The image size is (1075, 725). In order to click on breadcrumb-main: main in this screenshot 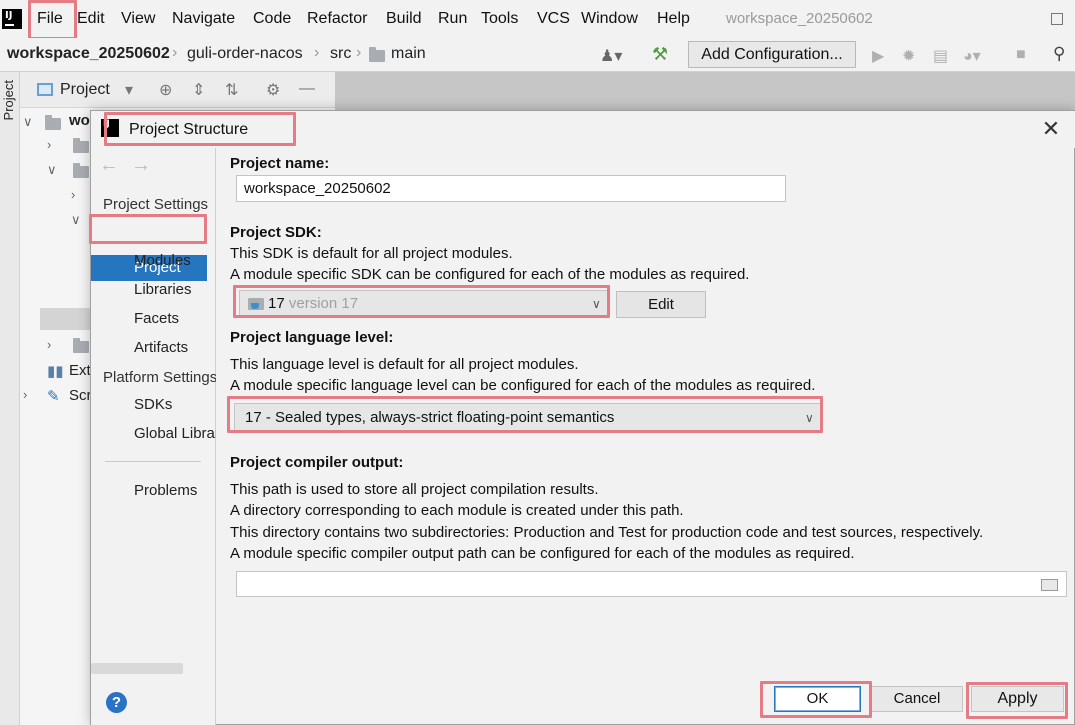, I will do `click(408, 54)`.